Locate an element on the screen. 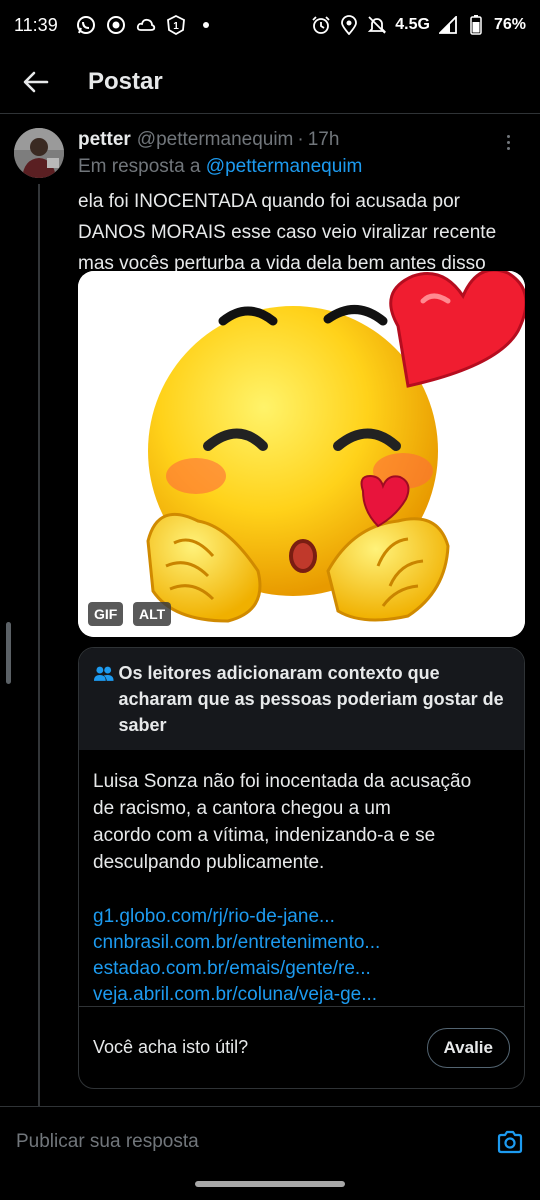  home-indicator is located at coordinates (270, 1184).